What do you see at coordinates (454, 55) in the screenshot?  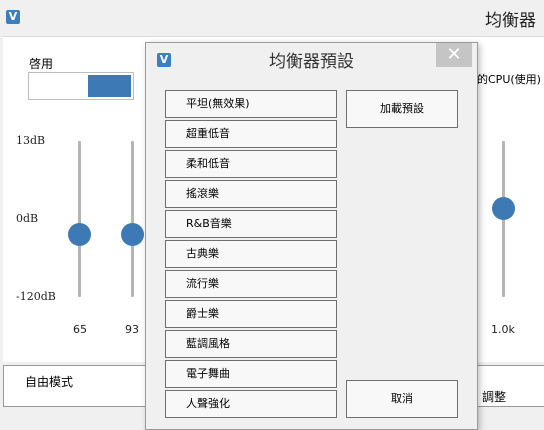 I see `close-icon: ✕` at bounding box center [454, 55].